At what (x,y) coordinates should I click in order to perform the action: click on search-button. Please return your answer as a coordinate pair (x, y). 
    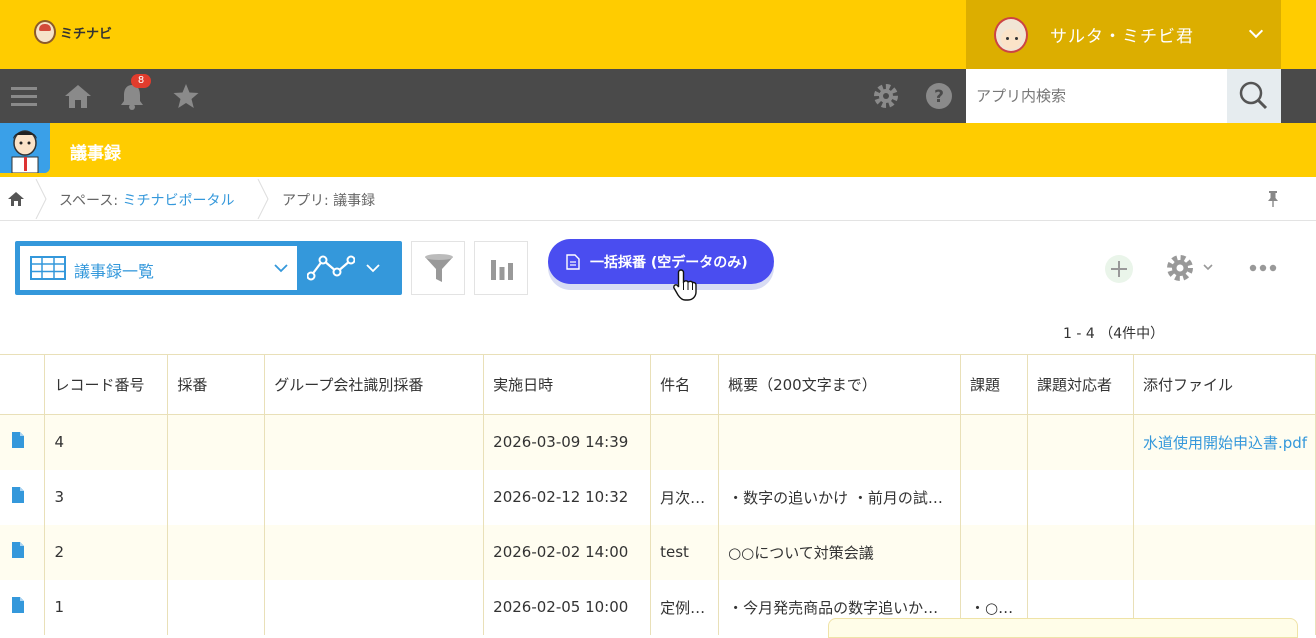
    Looking at the image, I should click on (1254, 96).